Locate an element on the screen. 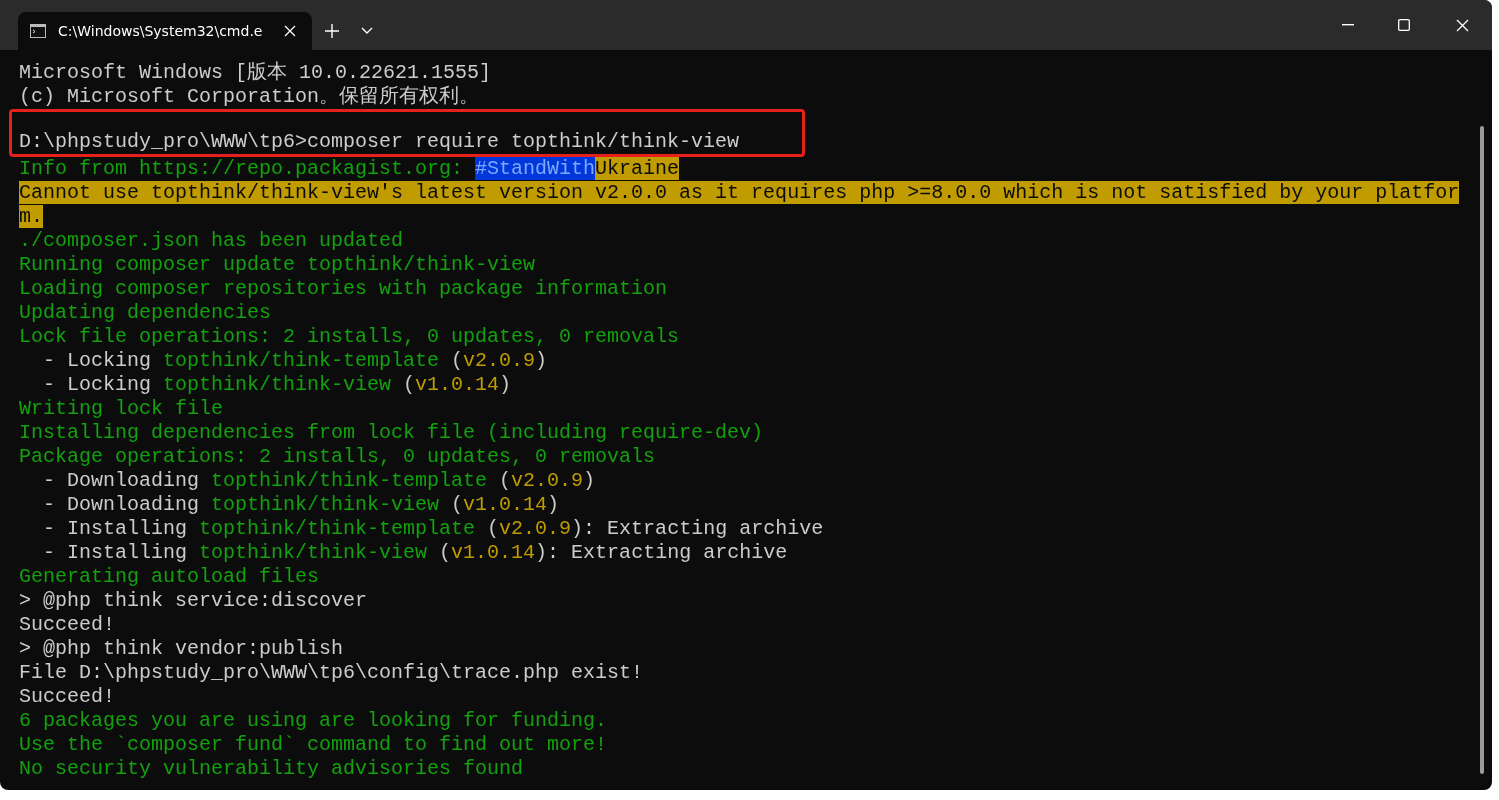  terminal-text: File D:\phpstudy_pro\WWW\tp6\config\trace.php exist! is located at coordinates (331, 672).